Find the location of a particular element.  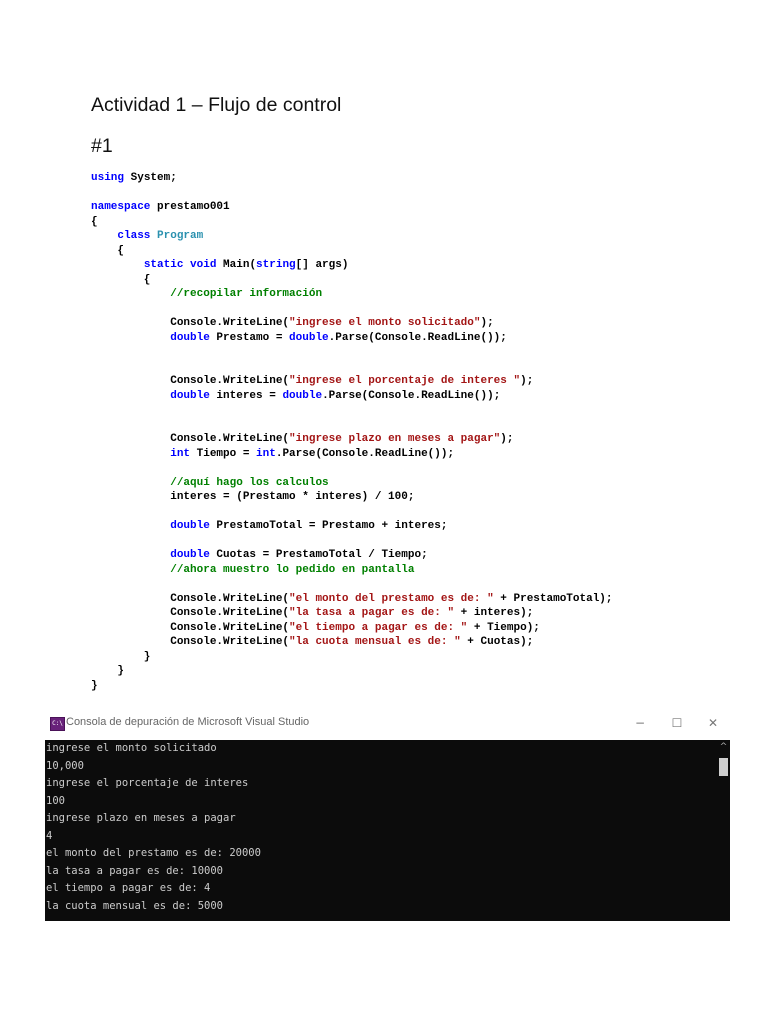

code-token: Prestamo = is located at coordinates (249, 337).